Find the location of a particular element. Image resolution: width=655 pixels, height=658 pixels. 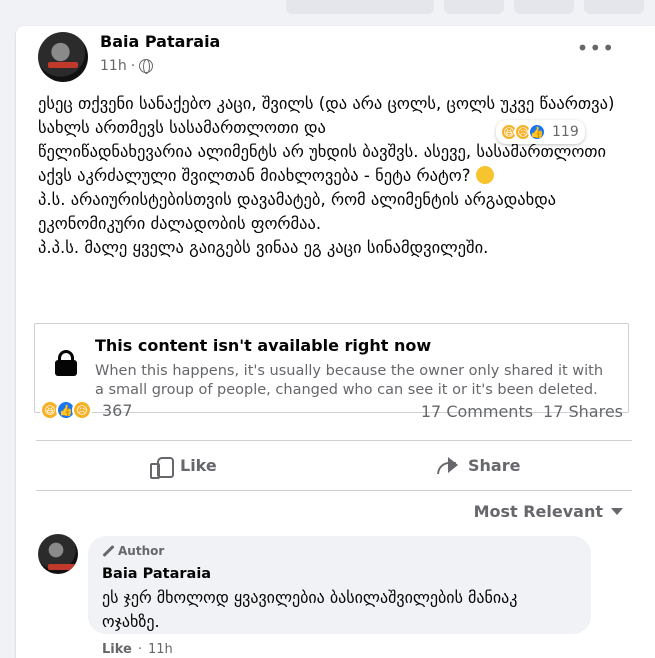

sad-reaction-icon: 😥 is located at coordinates (82, 410).